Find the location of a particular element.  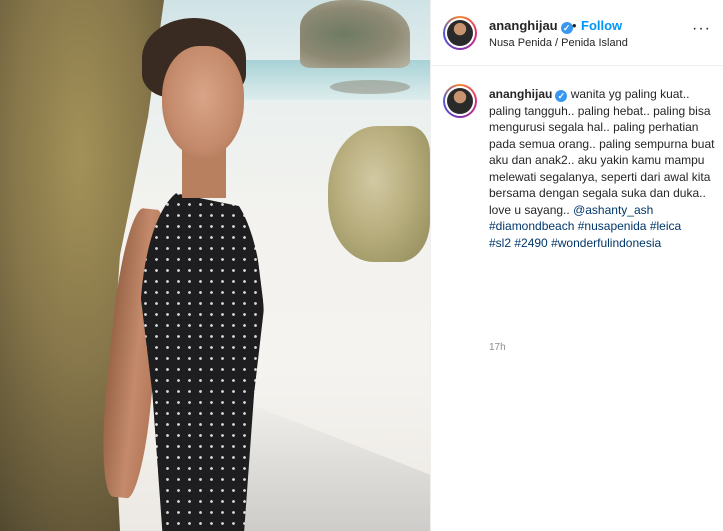

caption-avatar is located at coordinates (460, 101).